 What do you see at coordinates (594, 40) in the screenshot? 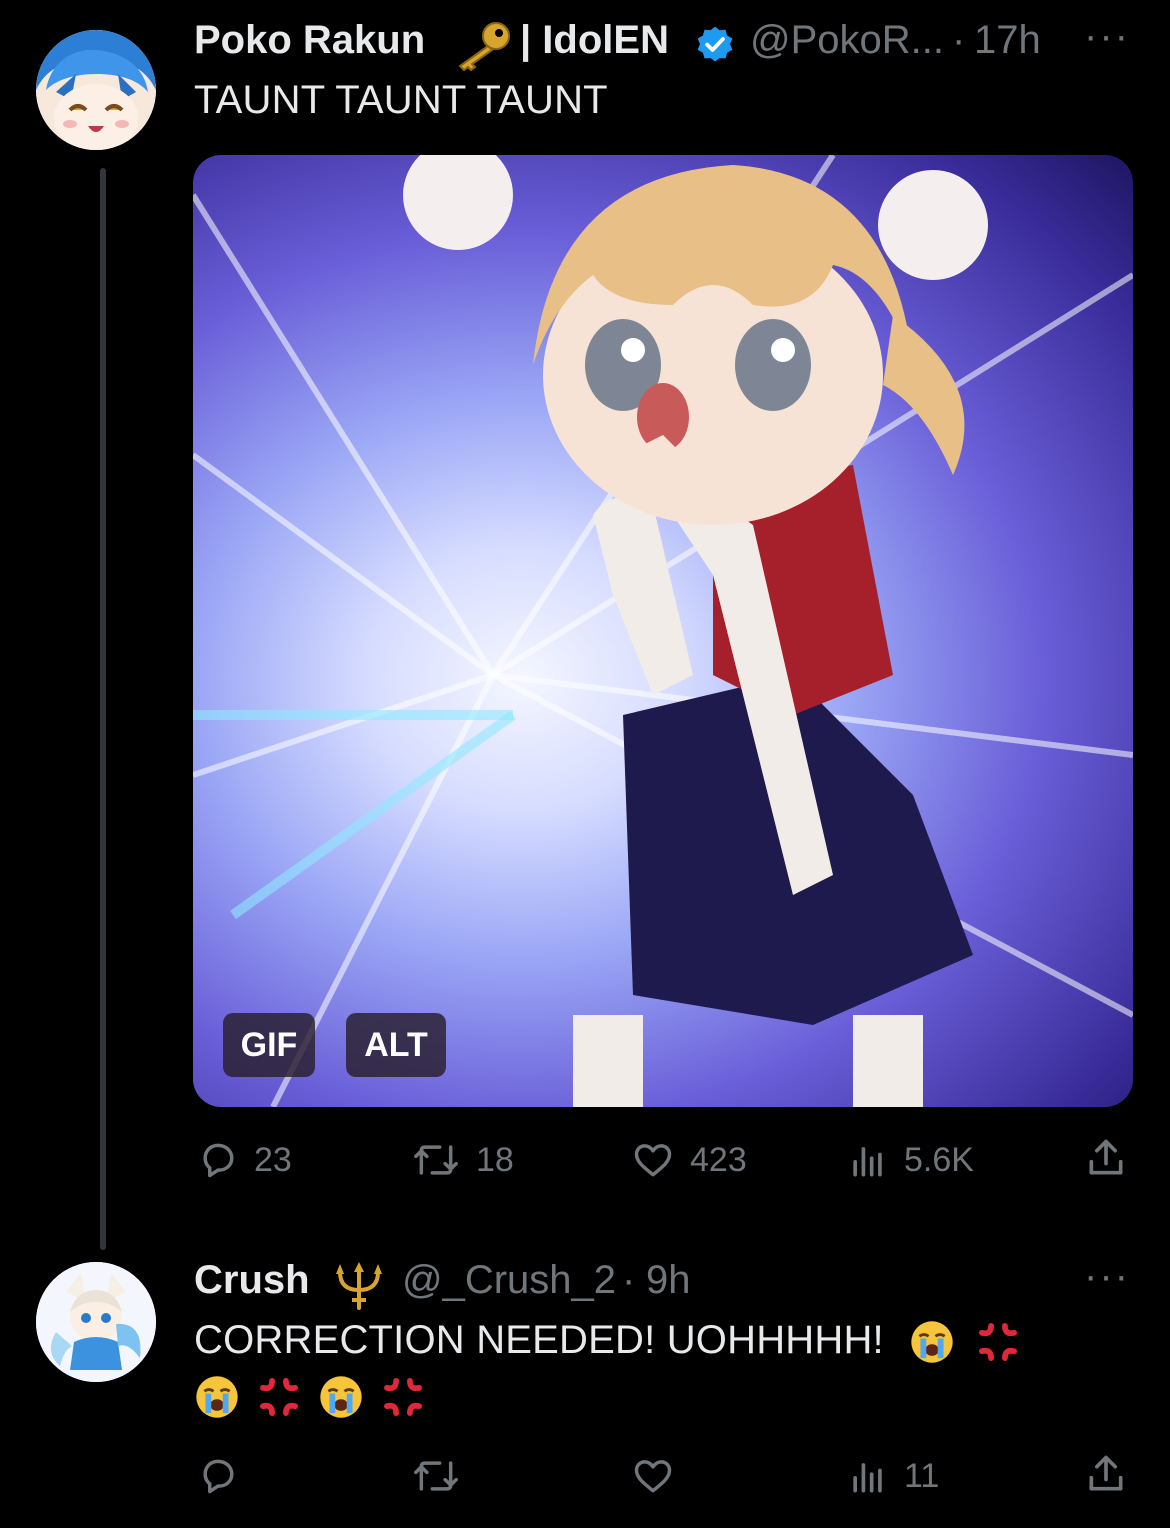
I see `author-name-suffix: | IdolEN` at bounding box center [594, 40].